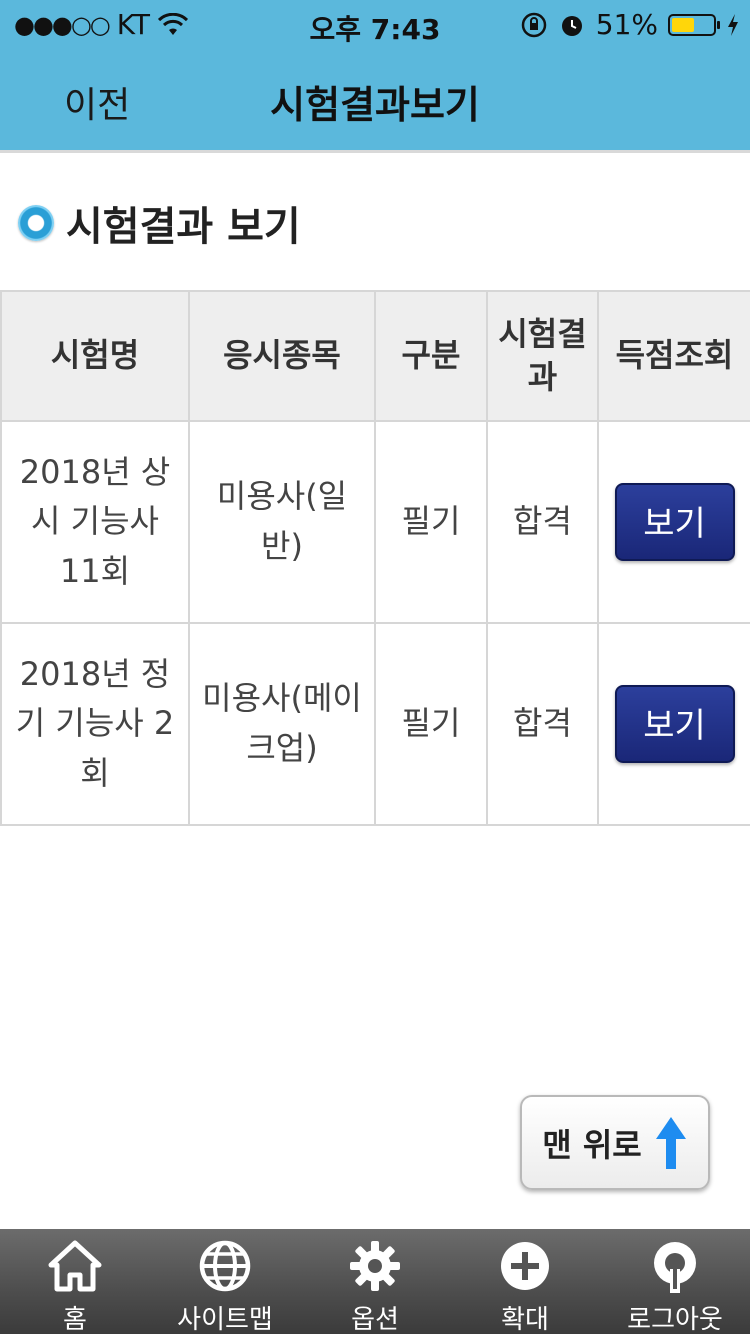 The width and height of the screenshot is (750, 1336). I want to click on tab-sitemap: 사이트맵, so click(225, 1282).